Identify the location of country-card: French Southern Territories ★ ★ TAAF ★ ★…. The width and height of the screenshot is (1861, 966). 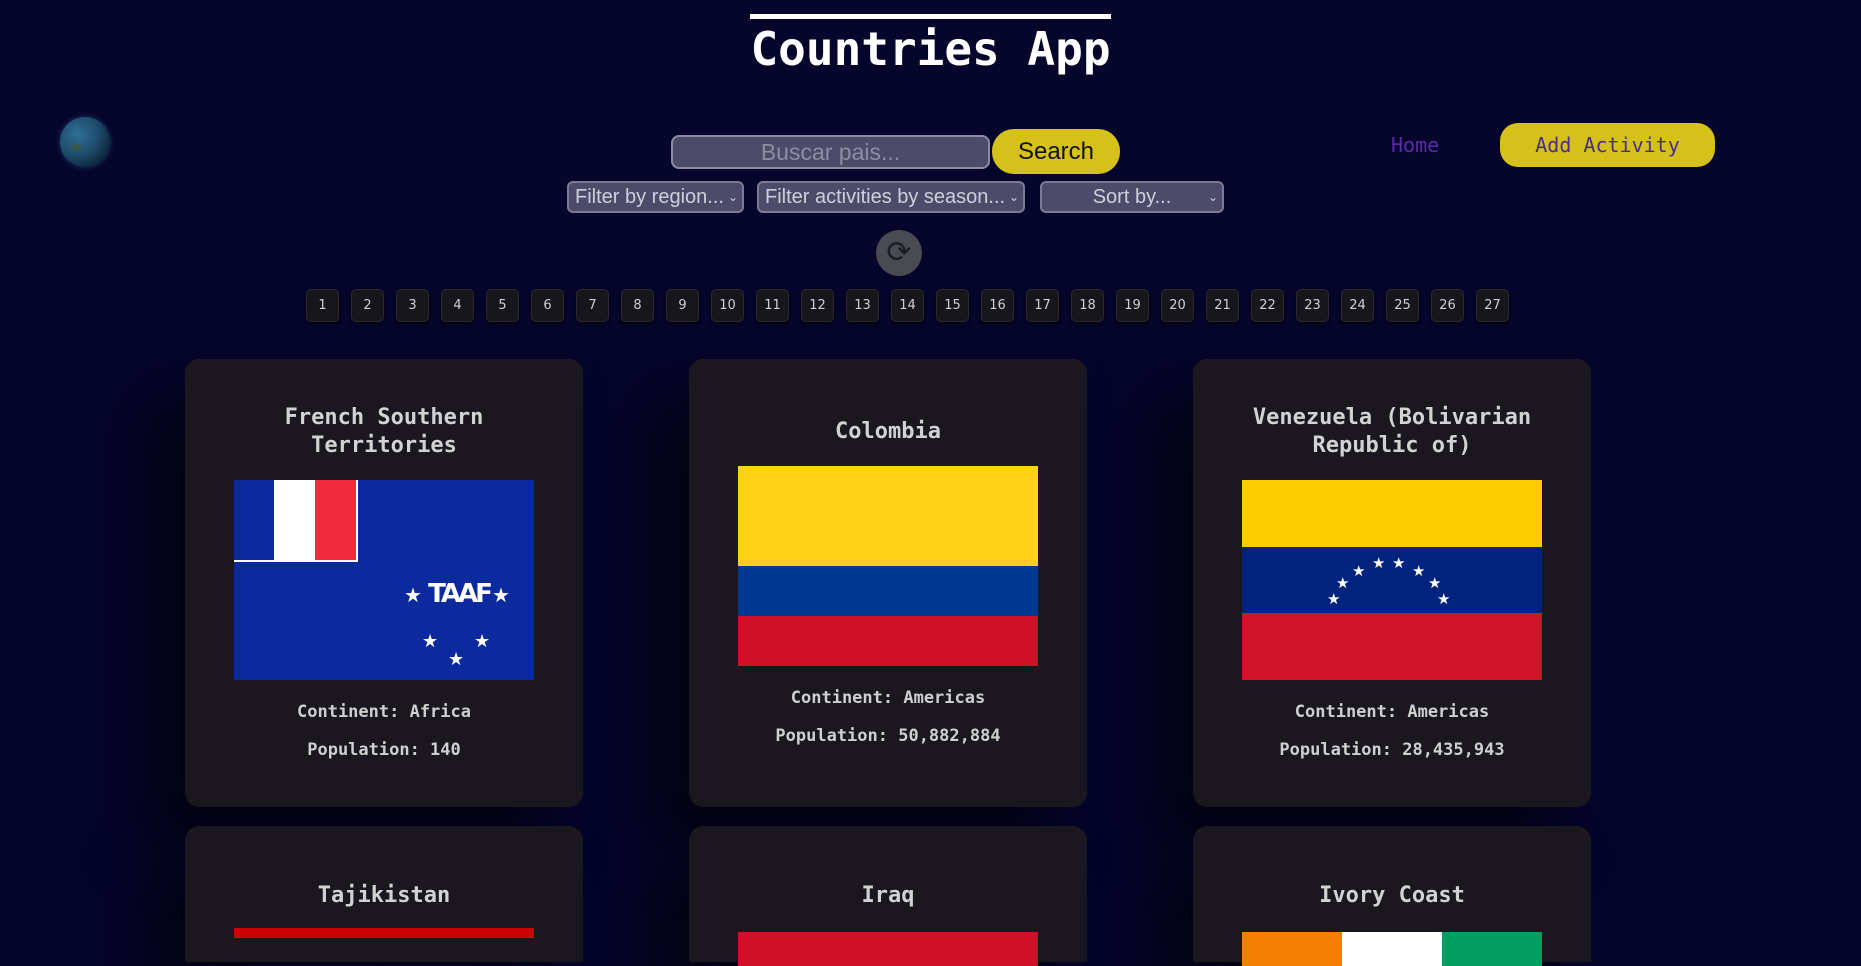
(384, 583).